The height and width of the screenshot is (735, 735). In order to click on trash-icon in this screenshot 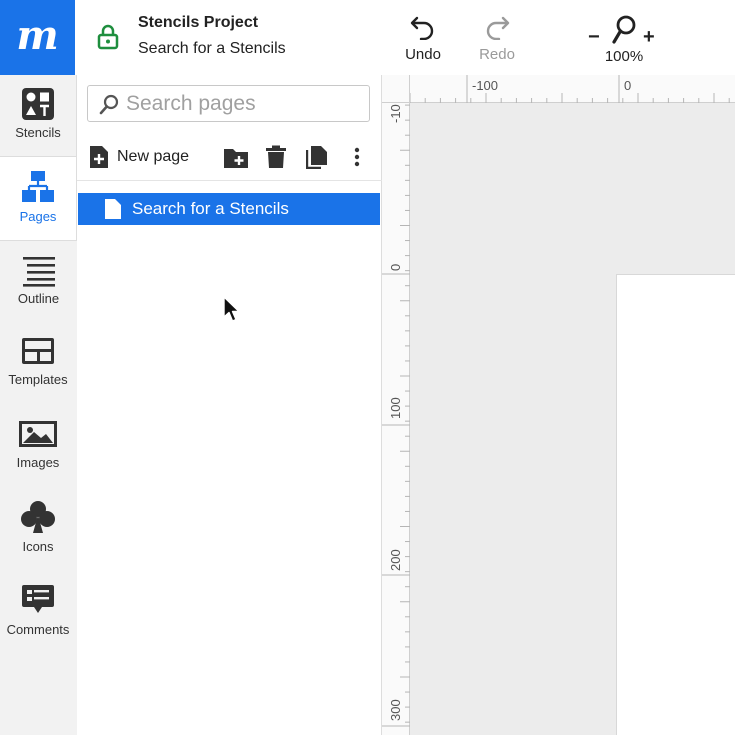, I will do `click(276, 156)`.